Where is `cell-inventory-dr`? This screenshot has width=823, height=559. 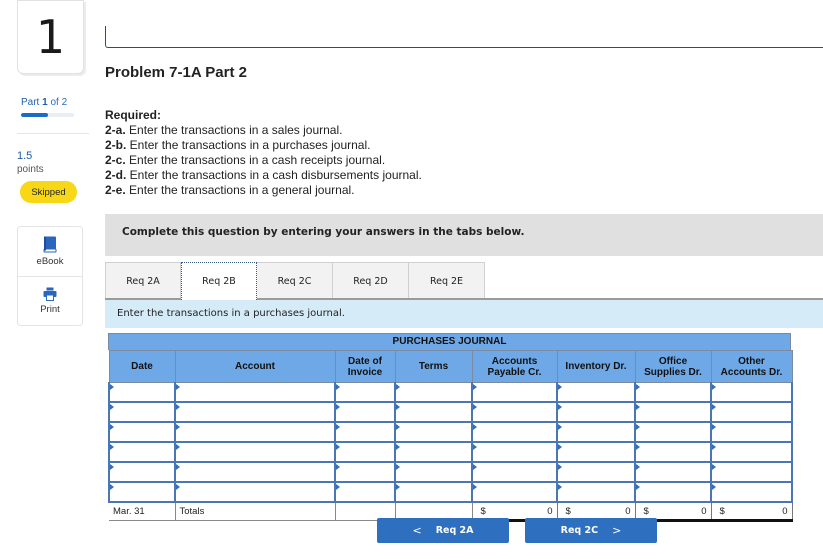
cell-inventory-dr is located at coordinates (596, 472).